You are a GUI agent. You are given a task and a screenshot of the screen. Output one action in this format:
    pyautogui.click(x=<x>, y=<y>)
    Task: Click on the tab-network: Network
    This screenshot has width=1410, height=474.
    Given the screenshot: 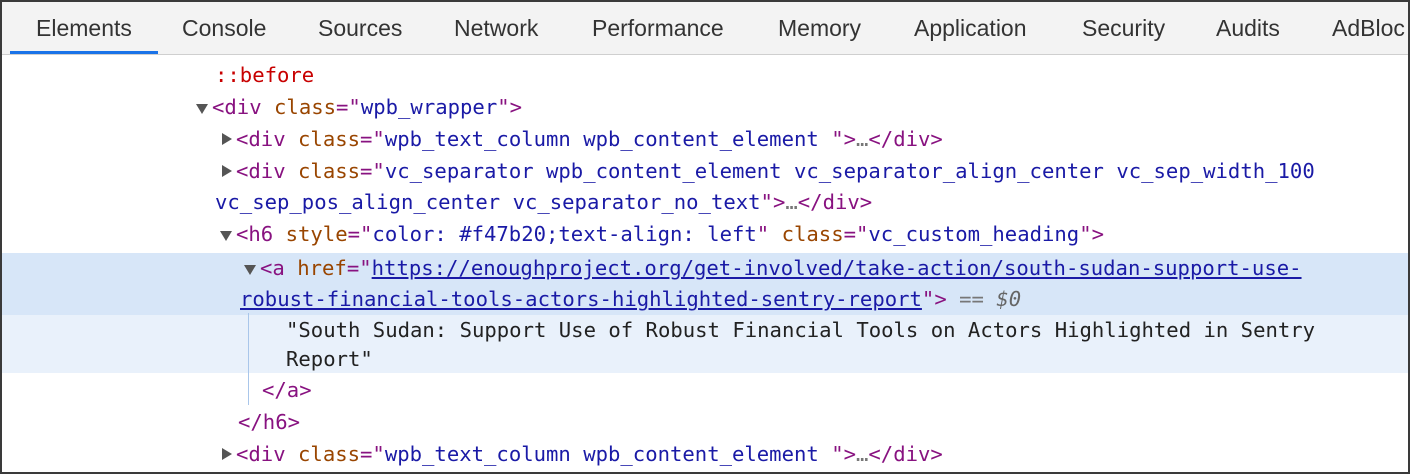 What is the action you would take?
    pyautogui.click(x=496, y=28)
    